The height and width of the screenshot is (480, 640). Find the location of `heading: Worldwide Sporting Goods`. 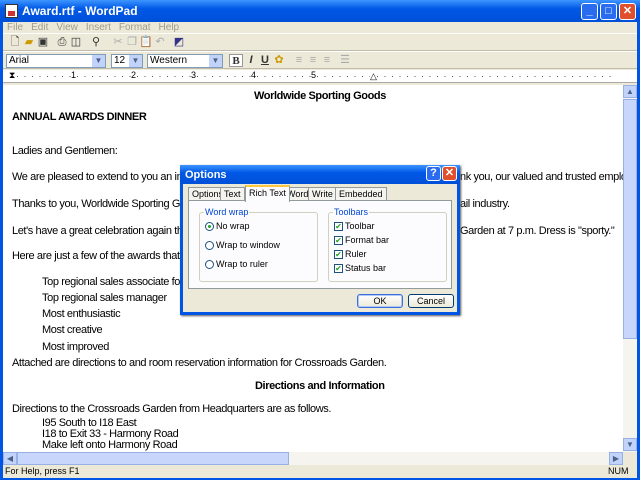

heading: Worldwide Sporting Goods is located at coordinates (320, 96).